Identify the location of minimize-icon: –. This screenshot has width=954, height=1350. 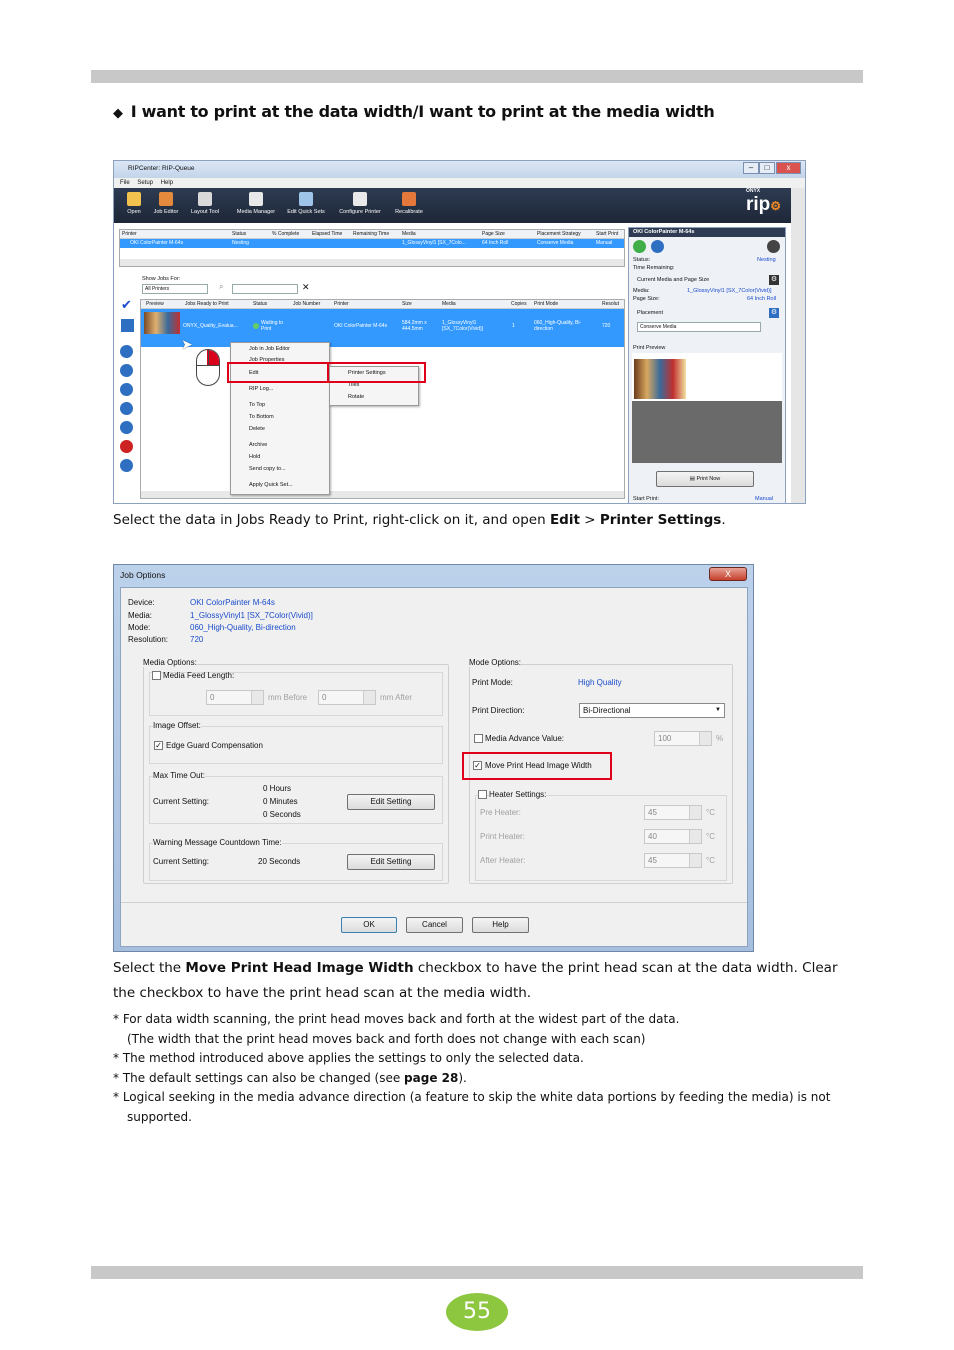
(751, 168).